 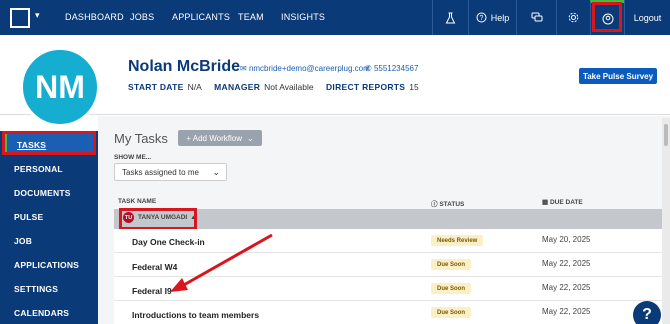 I want to click on avatar: NM, so click(x=60, y=87).